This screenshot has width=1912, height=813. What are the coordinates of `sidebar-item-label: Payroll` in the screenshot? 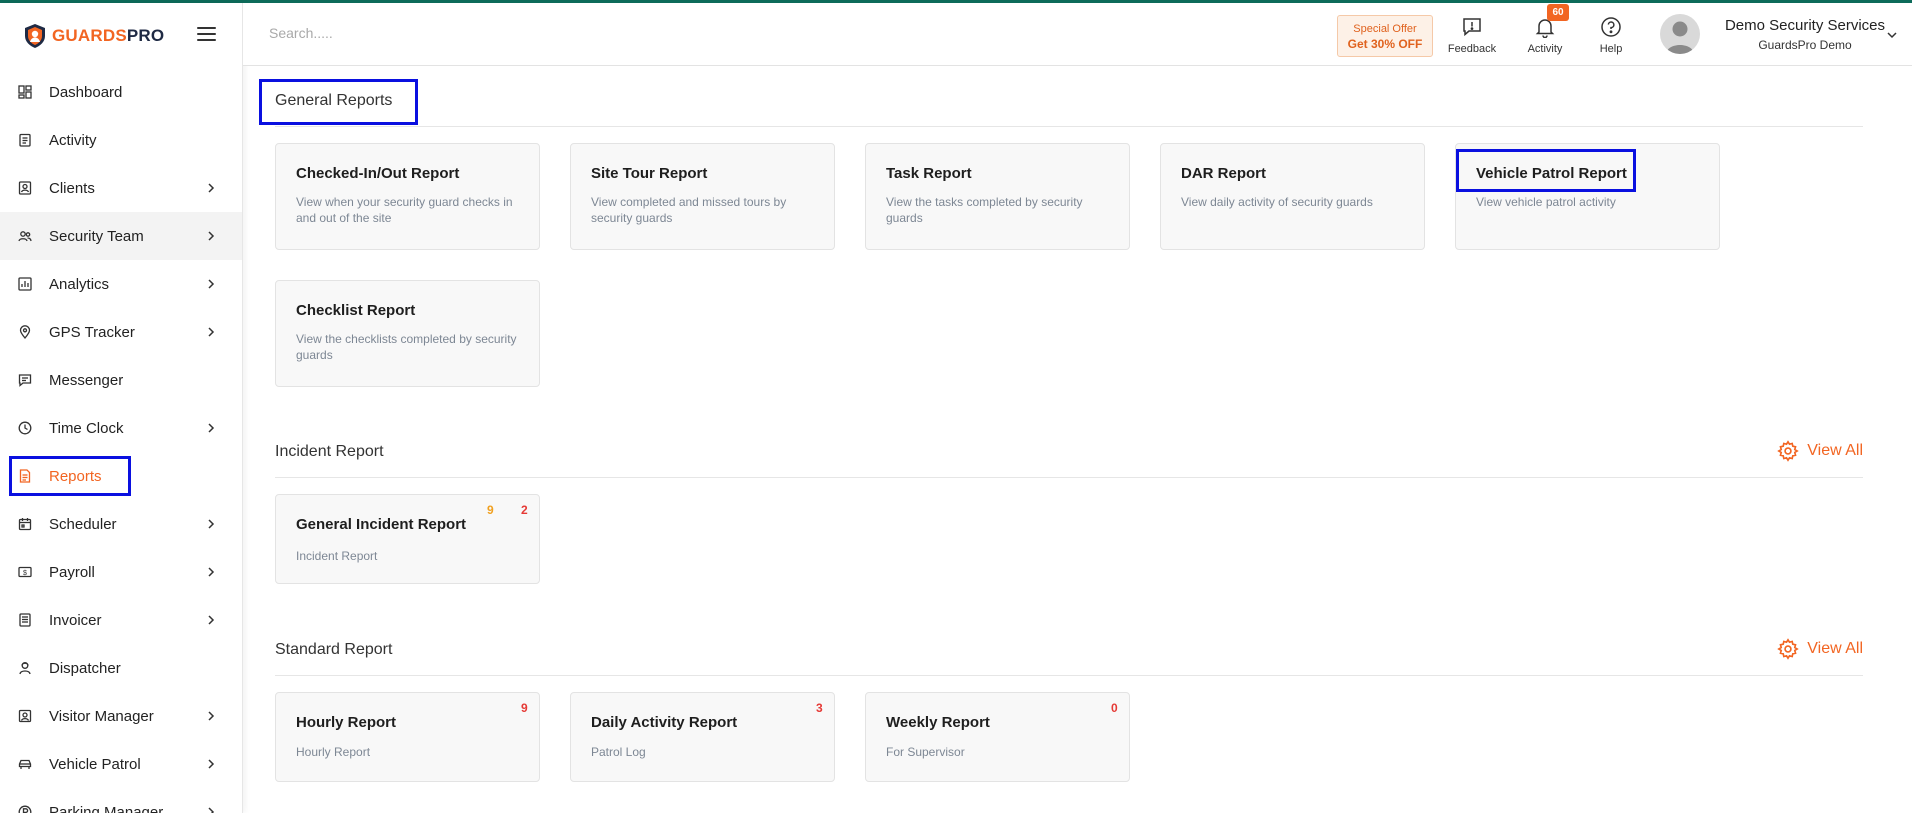 It's located at (72, 572).